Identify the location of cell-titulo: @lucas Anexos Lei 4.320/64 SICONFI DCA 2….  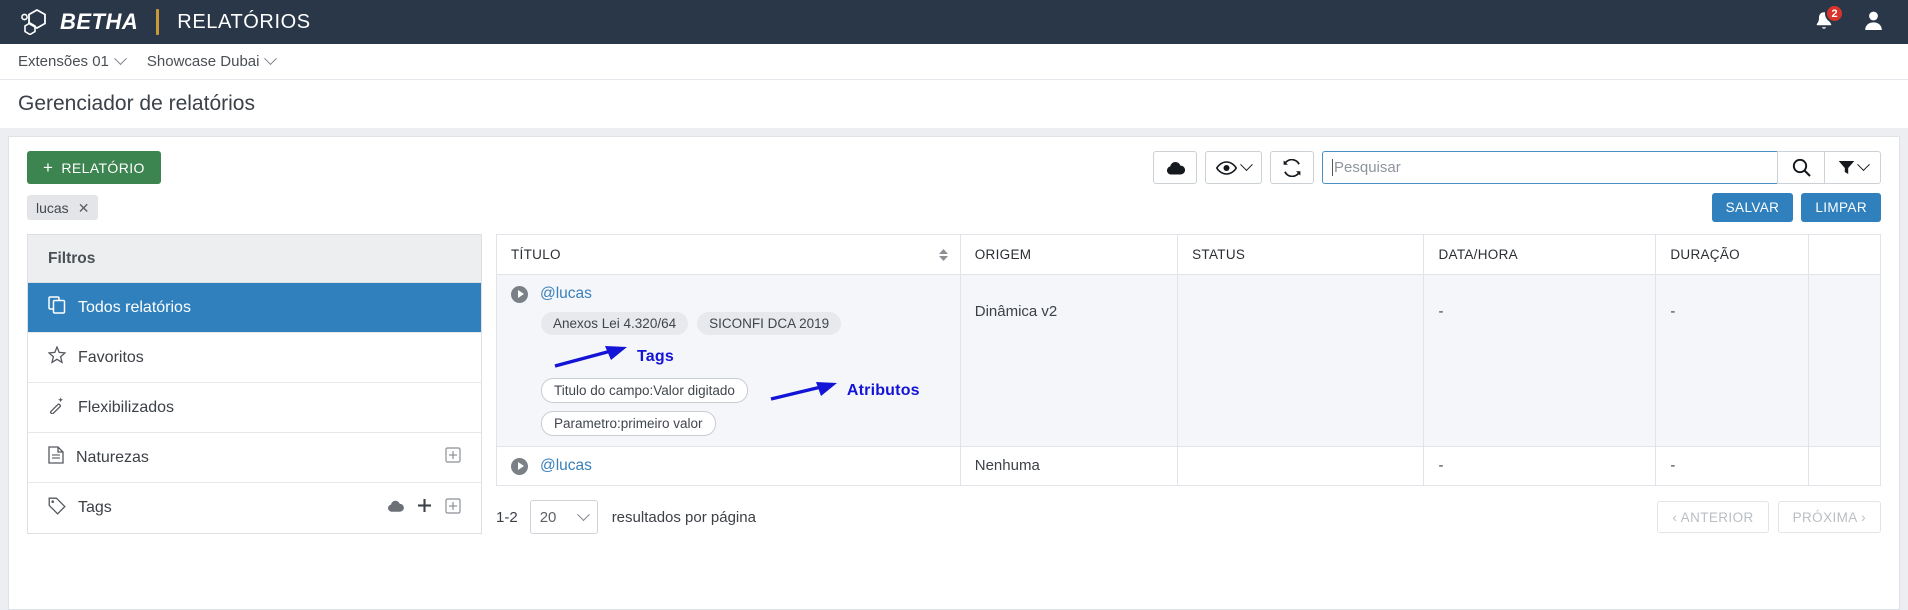
(728, 360).